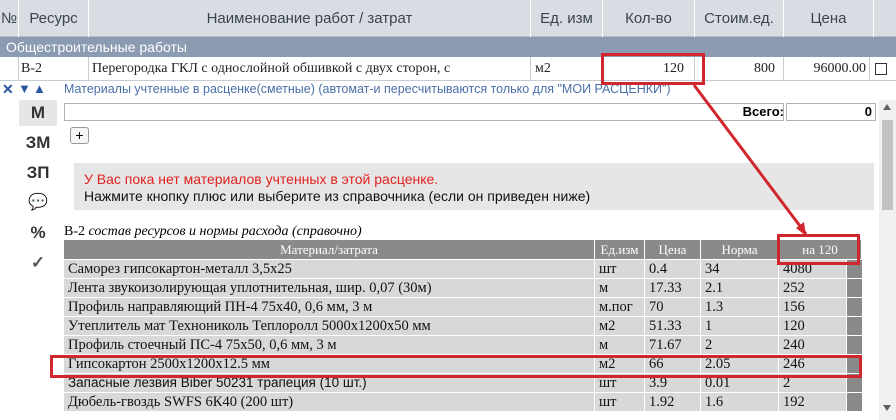 This screenshot has width=896, height=420. I want to click on annotation-arrow, so click(750, 160).